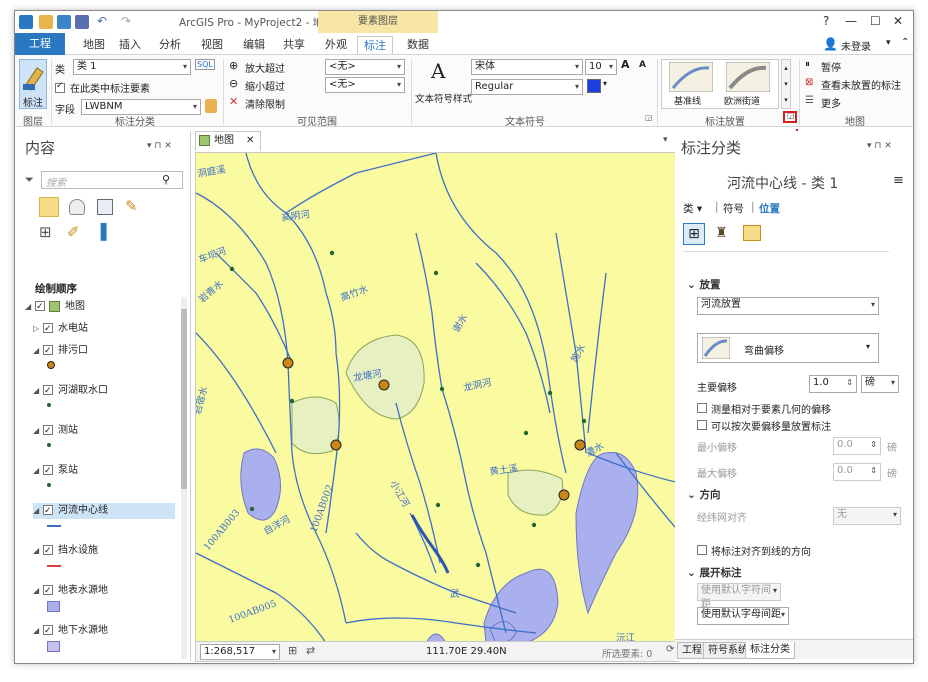  I want to click on placement-euro-street: 欧洲街道, so click(749, 84).